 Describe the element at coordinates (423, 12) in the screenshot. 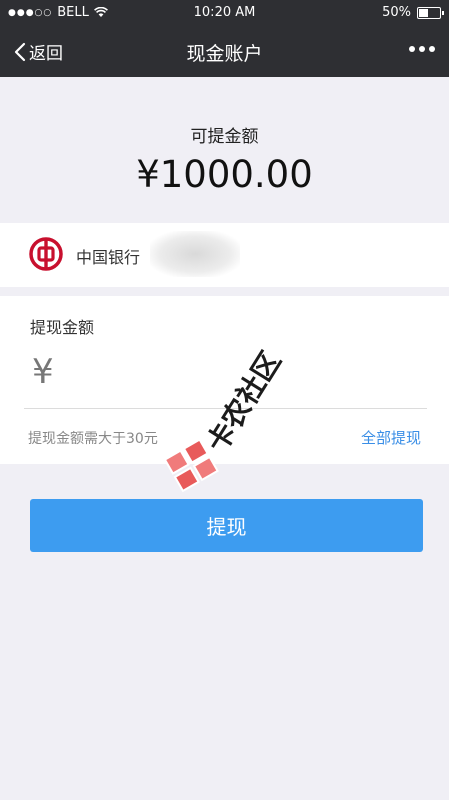

I see `battery-fill` at that location.